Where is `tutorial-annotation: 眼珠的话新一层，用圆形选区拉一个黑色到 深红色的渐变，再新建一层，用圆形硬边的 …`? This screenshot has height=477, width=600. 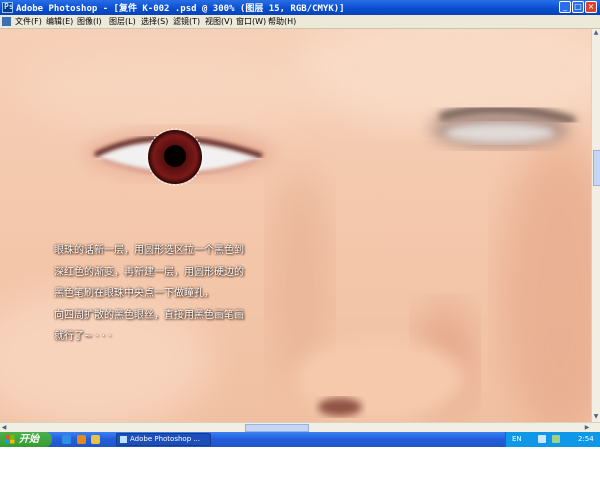 tutorial-annotation: 眼珠的话新一层，用圆形选区拉一个黑色到 深红色的渐变，再新建一层，用圆形硬边的 … is located at coordinates (174, 294).